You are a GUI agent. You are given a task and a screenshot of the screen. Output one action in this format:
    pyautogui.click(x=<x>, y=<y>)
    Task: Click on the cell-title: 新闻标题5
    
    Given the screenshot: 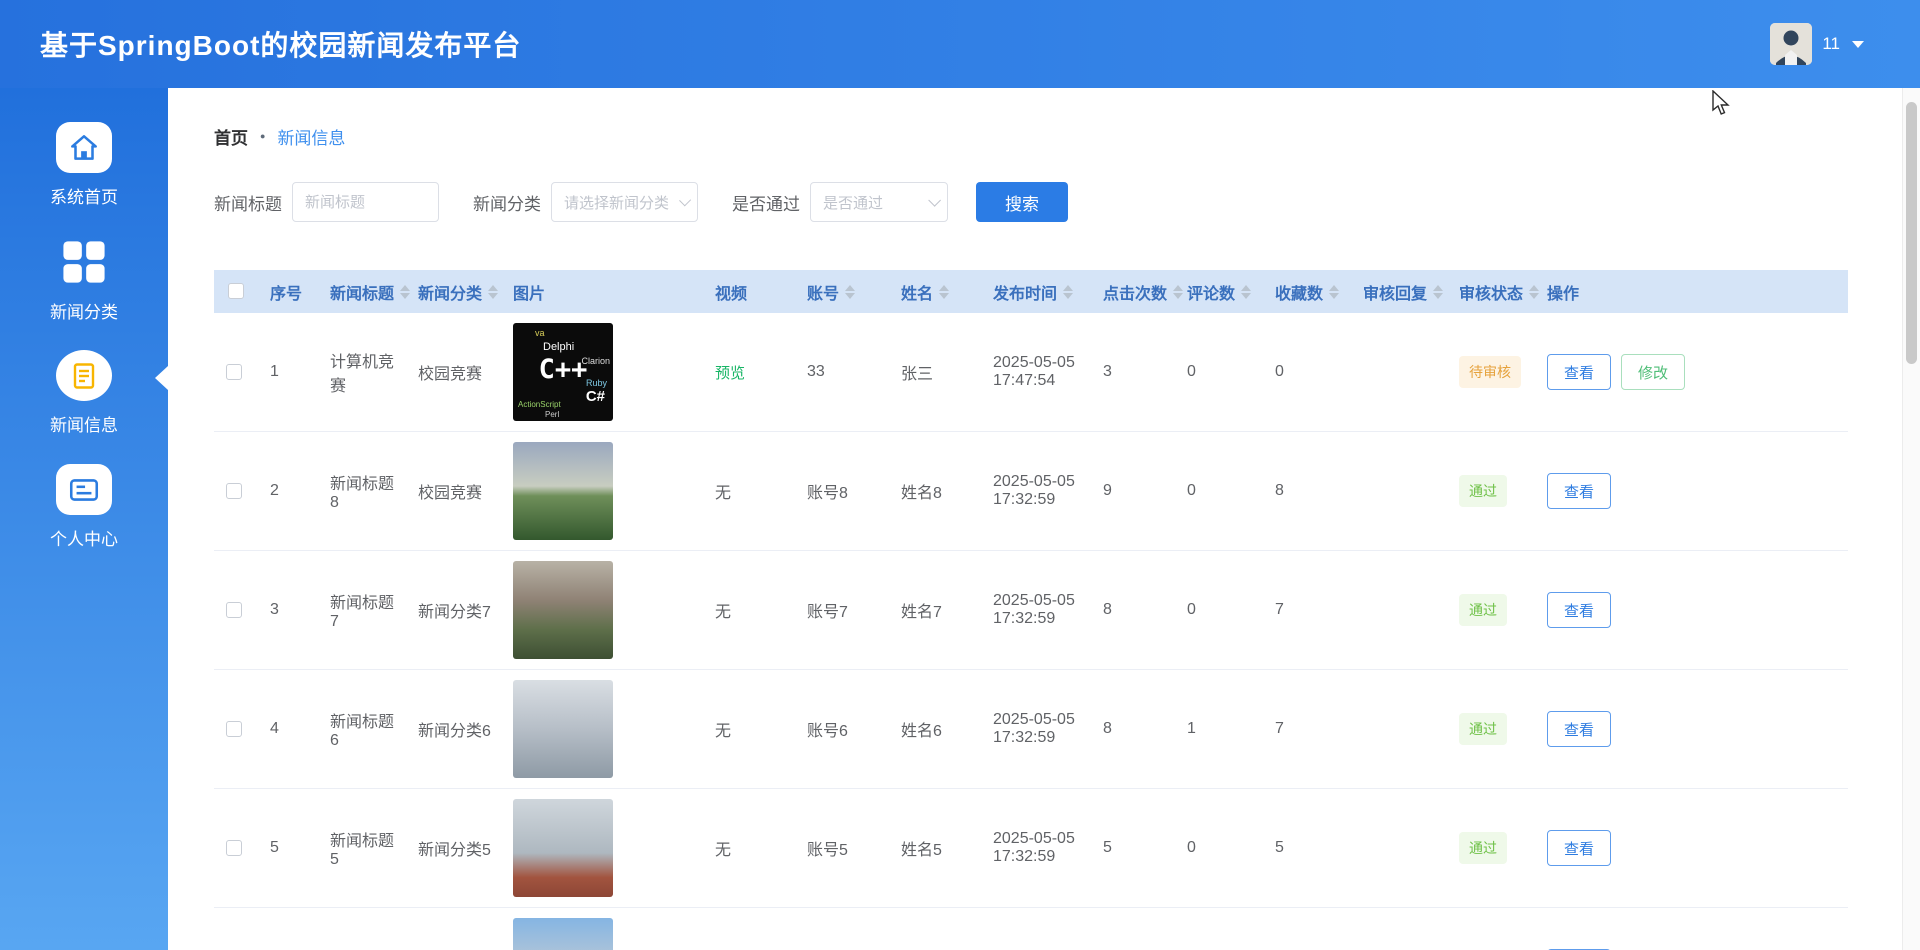 What is the action you would take?
    pyautogui.click(x=362, y=848)
    